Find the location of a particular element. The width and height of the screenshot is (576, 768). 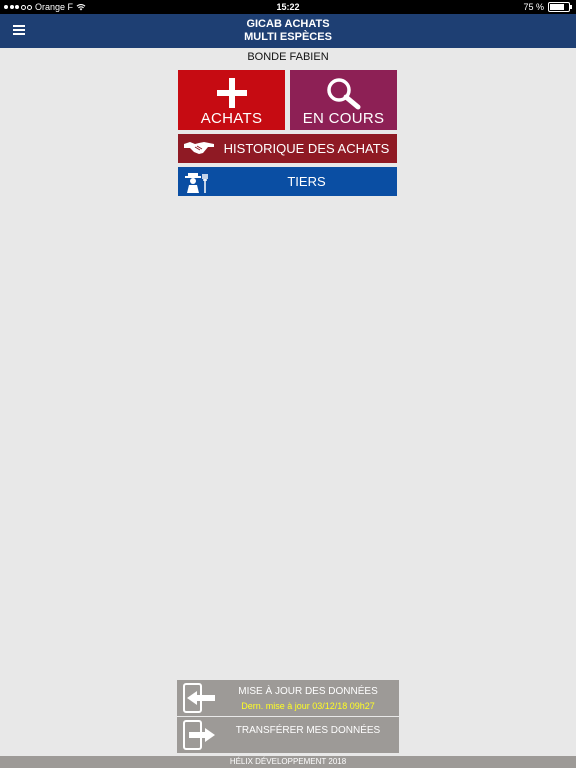

magnifier-icon is located at coordinates (343, 94).